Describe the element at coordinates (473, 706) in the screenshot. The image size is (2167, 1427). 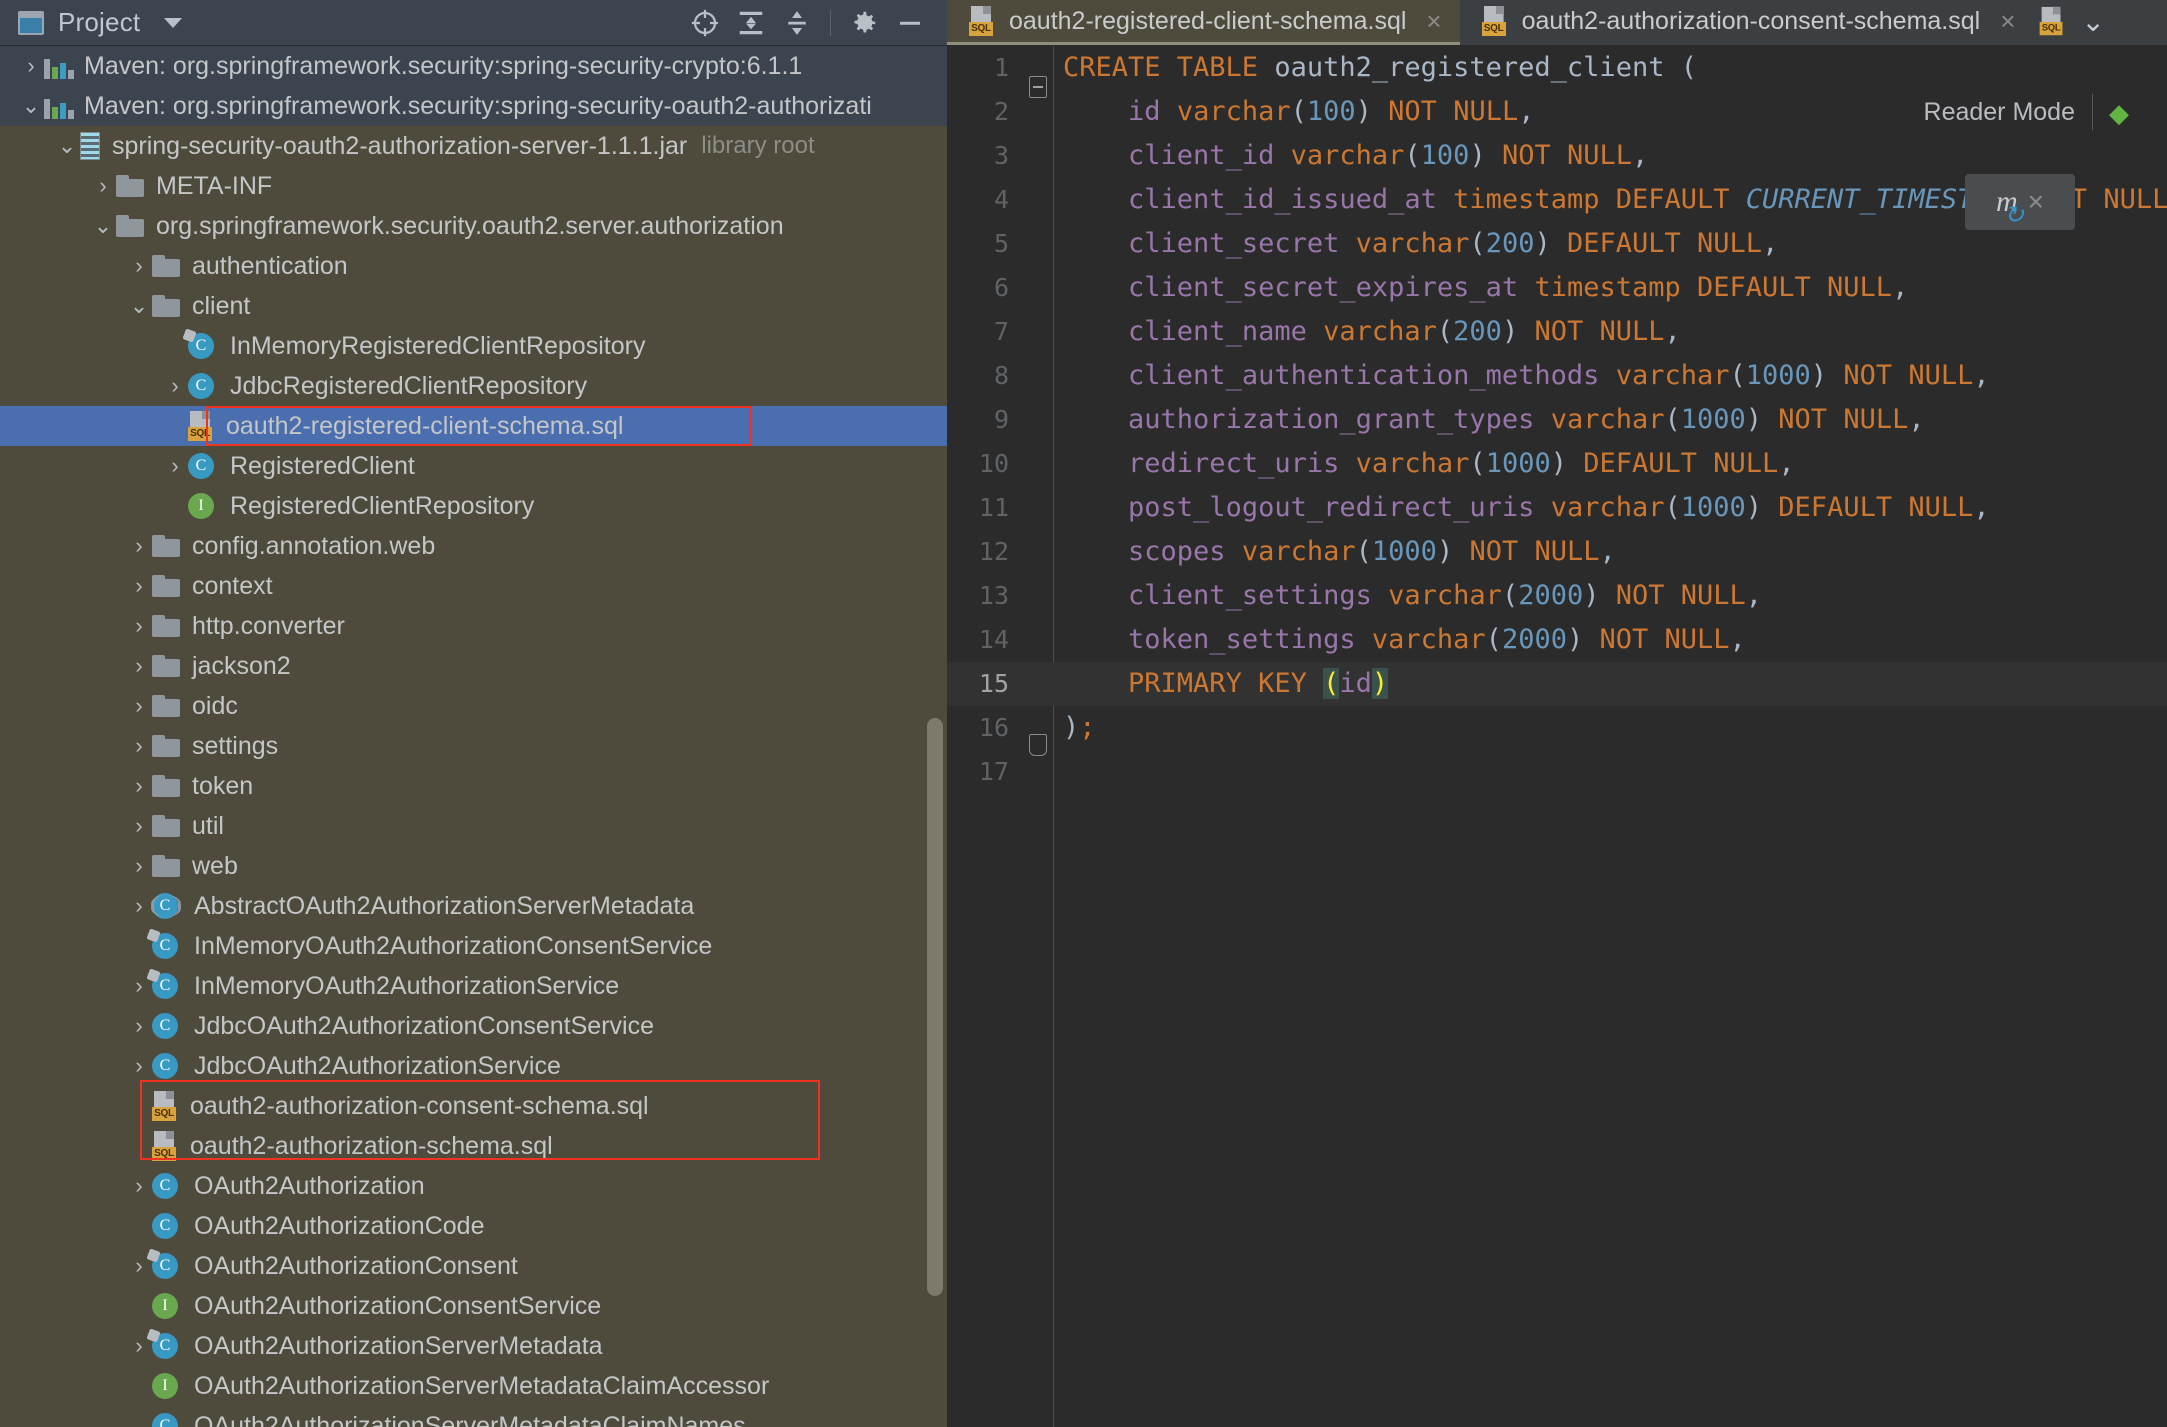
I see `tree-row: › oidc` at that location.